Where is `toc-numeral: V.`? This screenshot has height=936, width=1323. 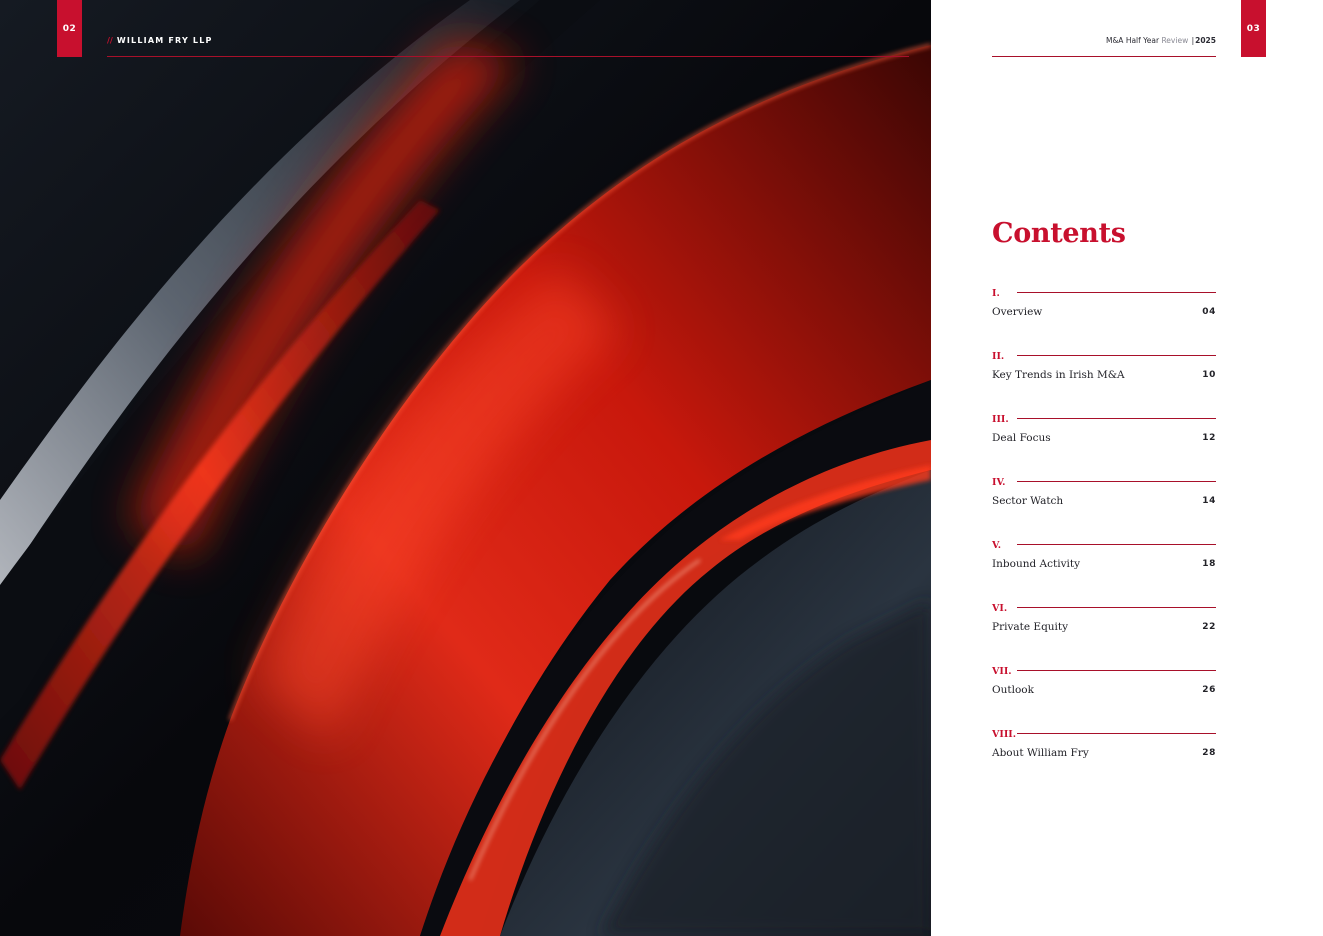 toc-numeral: V. is located at coordinates (997, 545).